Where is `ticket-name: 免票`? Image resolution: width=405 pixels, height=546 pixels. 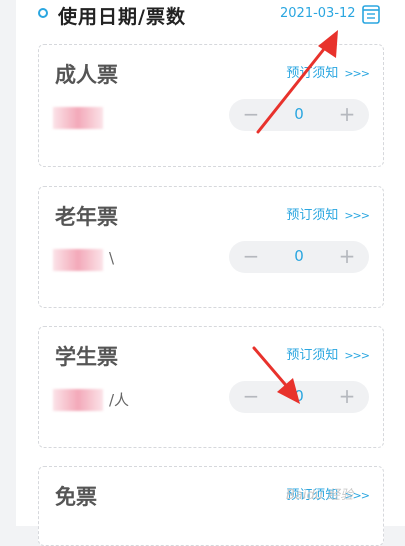 ticket-name: 免票 is located at coordinates (76, 497).